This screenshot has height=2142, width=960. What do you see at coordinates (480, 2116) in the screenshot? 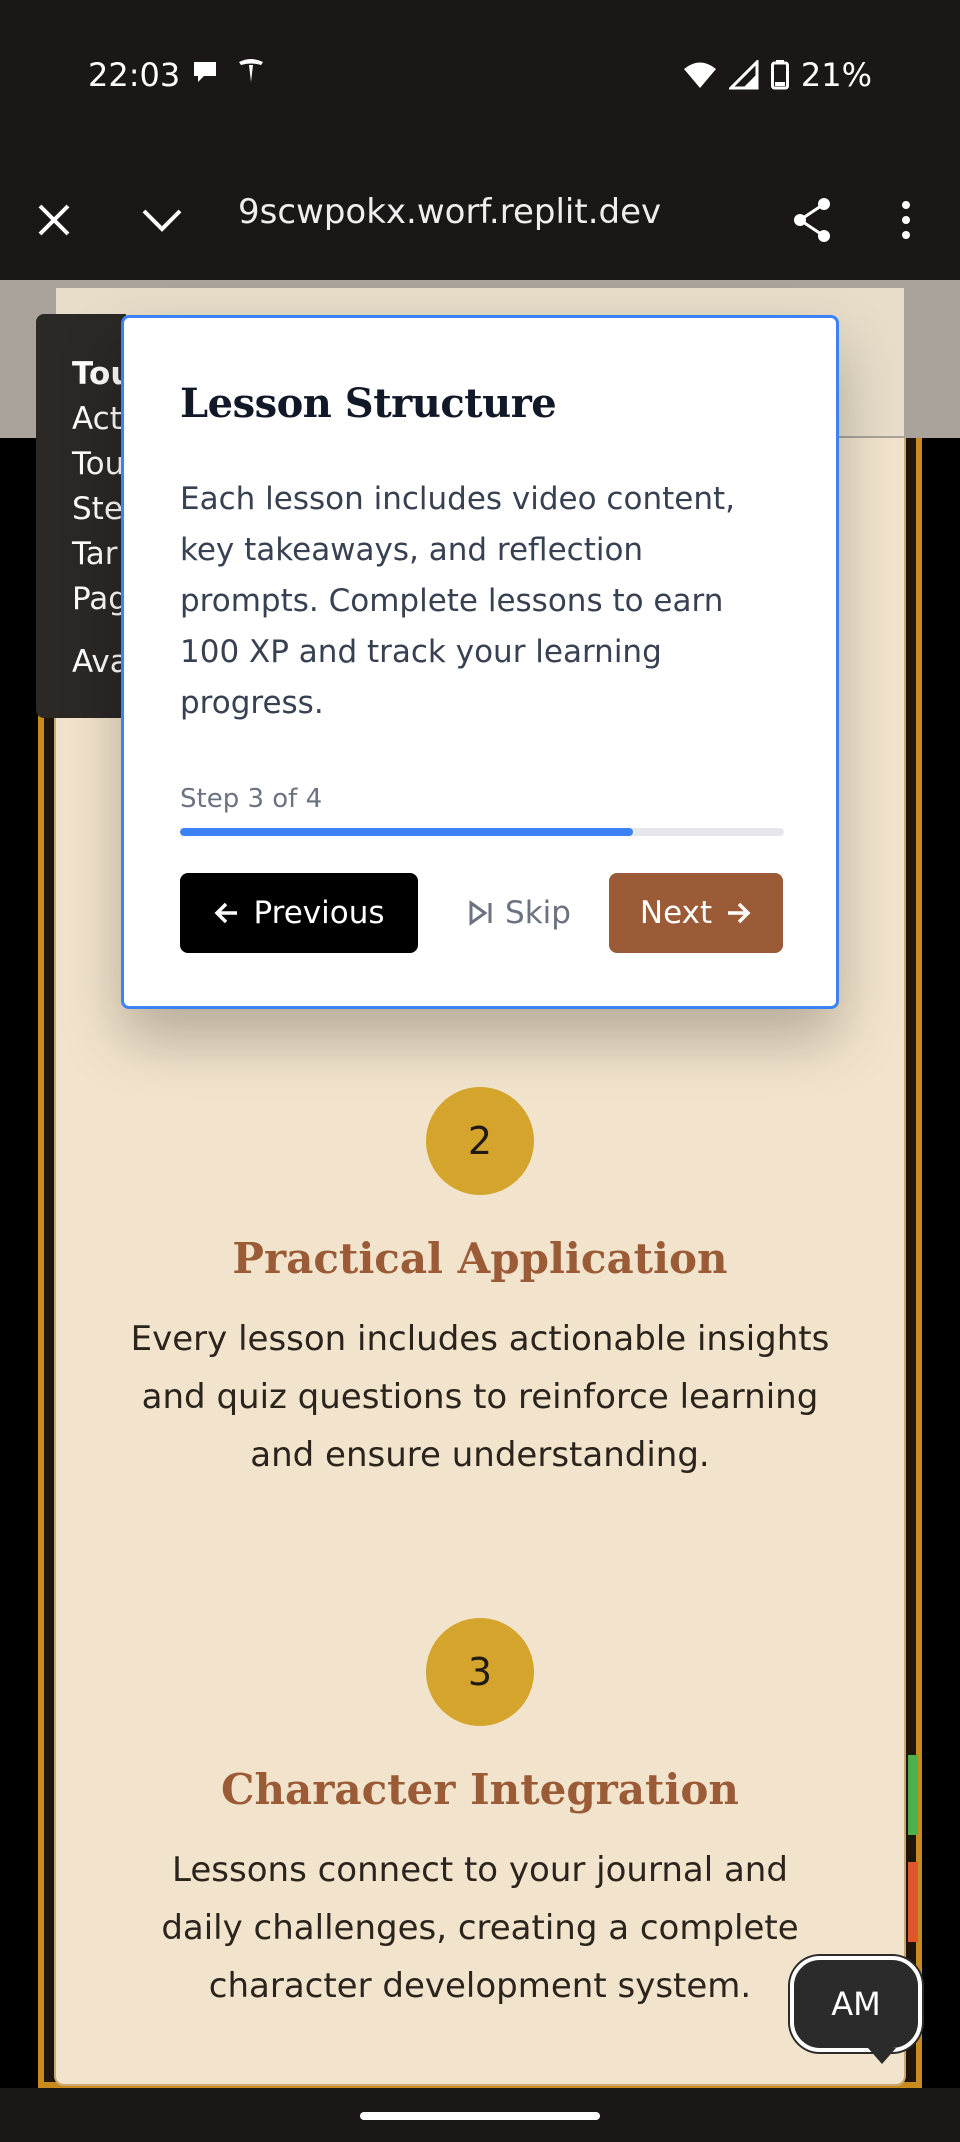
I see `home-gesture-handle` at bounding box center [480, 2116].